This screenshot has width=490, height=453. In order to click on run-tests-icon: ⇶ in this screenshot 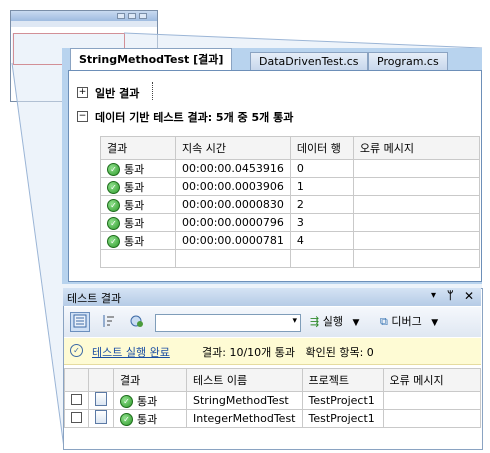, I will do `click(315, 321)`.